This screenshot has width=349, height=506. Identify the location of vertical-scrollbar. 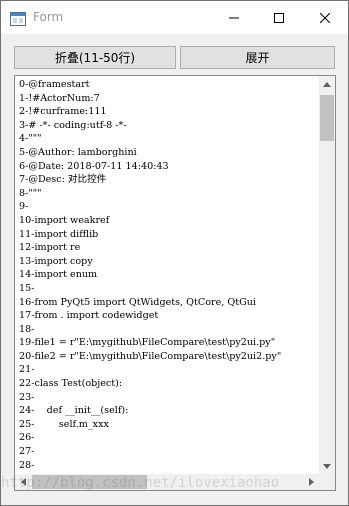
(327, 275).